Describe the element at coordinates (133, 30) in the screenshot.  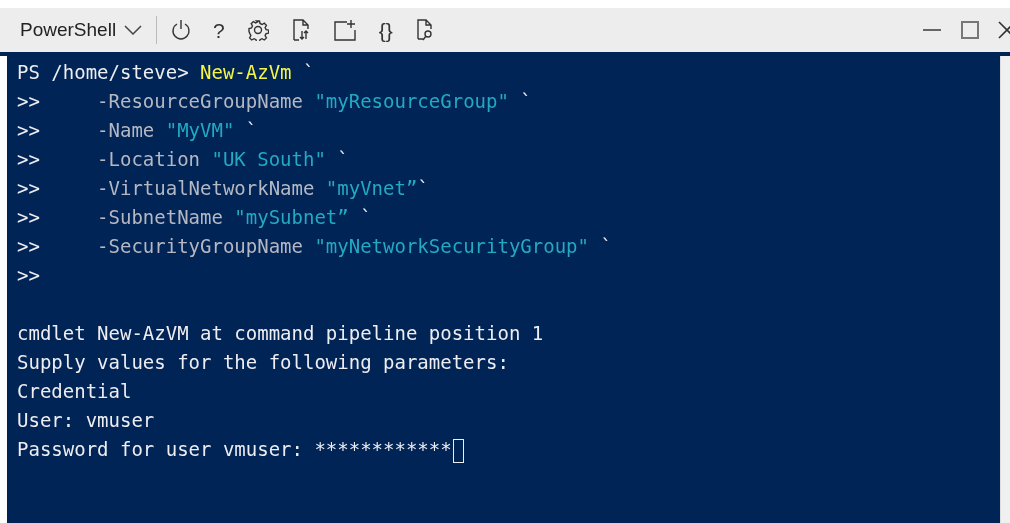
I see `chevron-down-icon` at that location.